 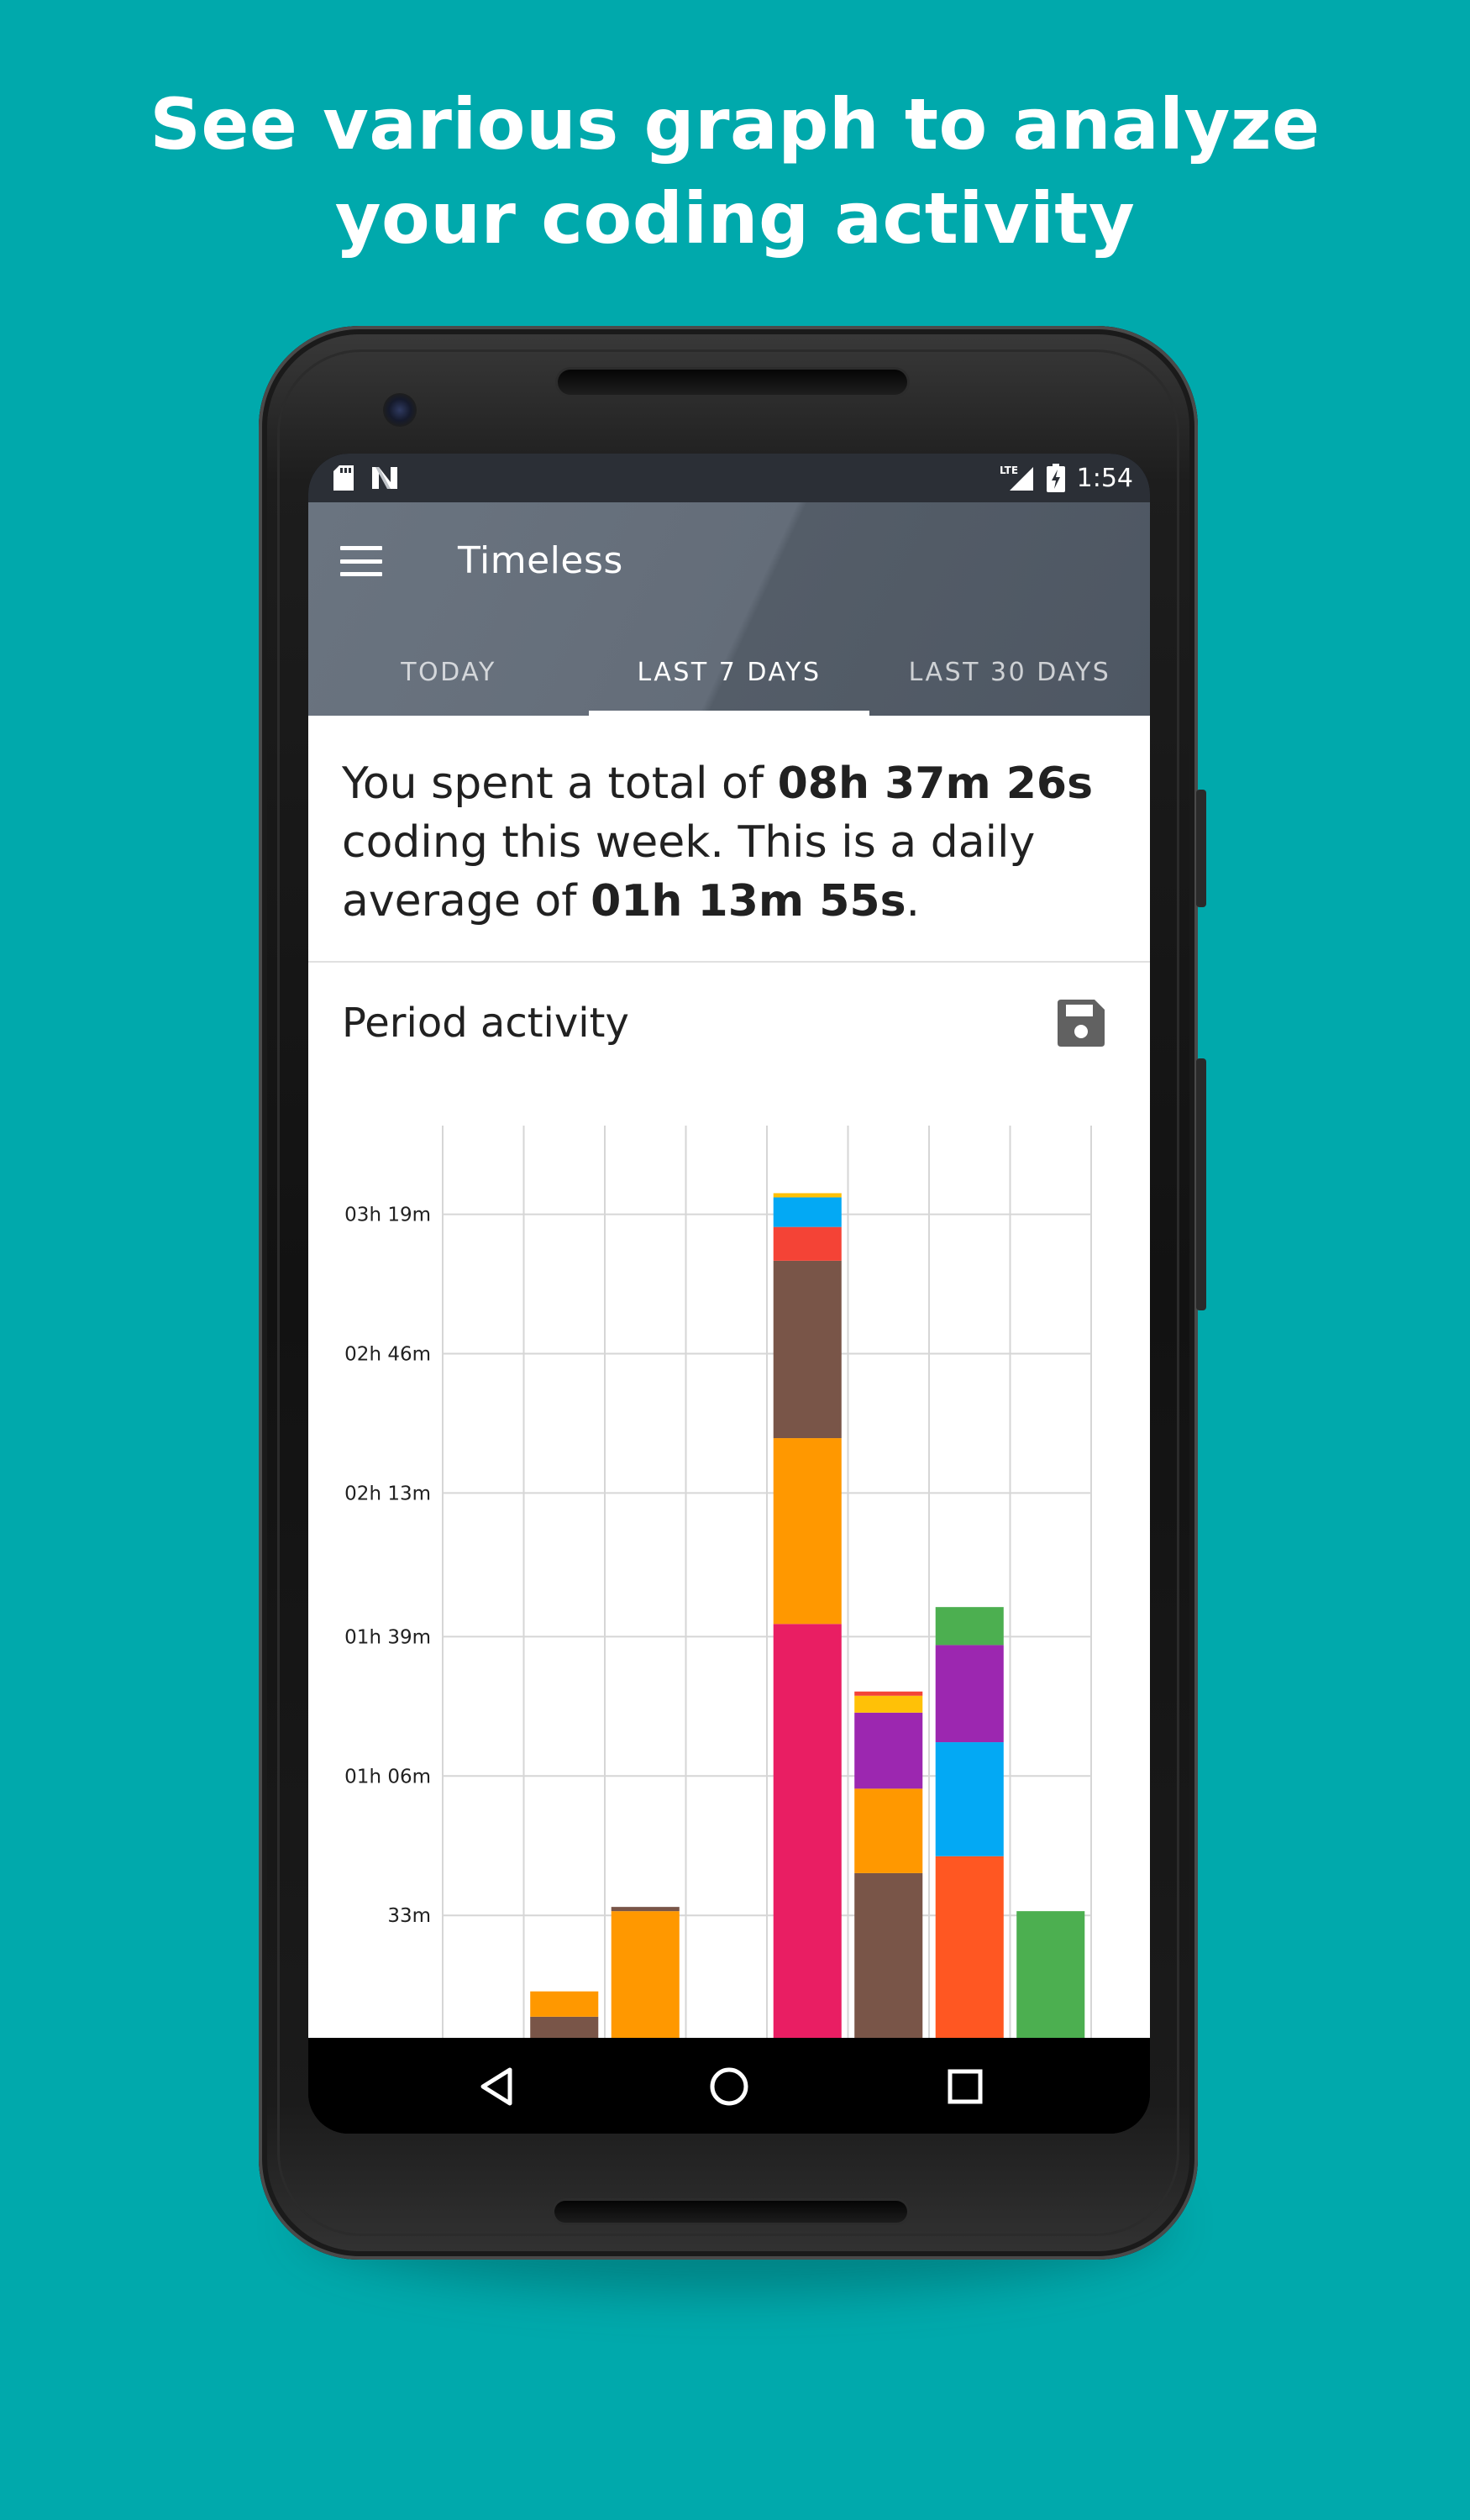 I want to click on status-bar-left, so click(x=366, y=478).